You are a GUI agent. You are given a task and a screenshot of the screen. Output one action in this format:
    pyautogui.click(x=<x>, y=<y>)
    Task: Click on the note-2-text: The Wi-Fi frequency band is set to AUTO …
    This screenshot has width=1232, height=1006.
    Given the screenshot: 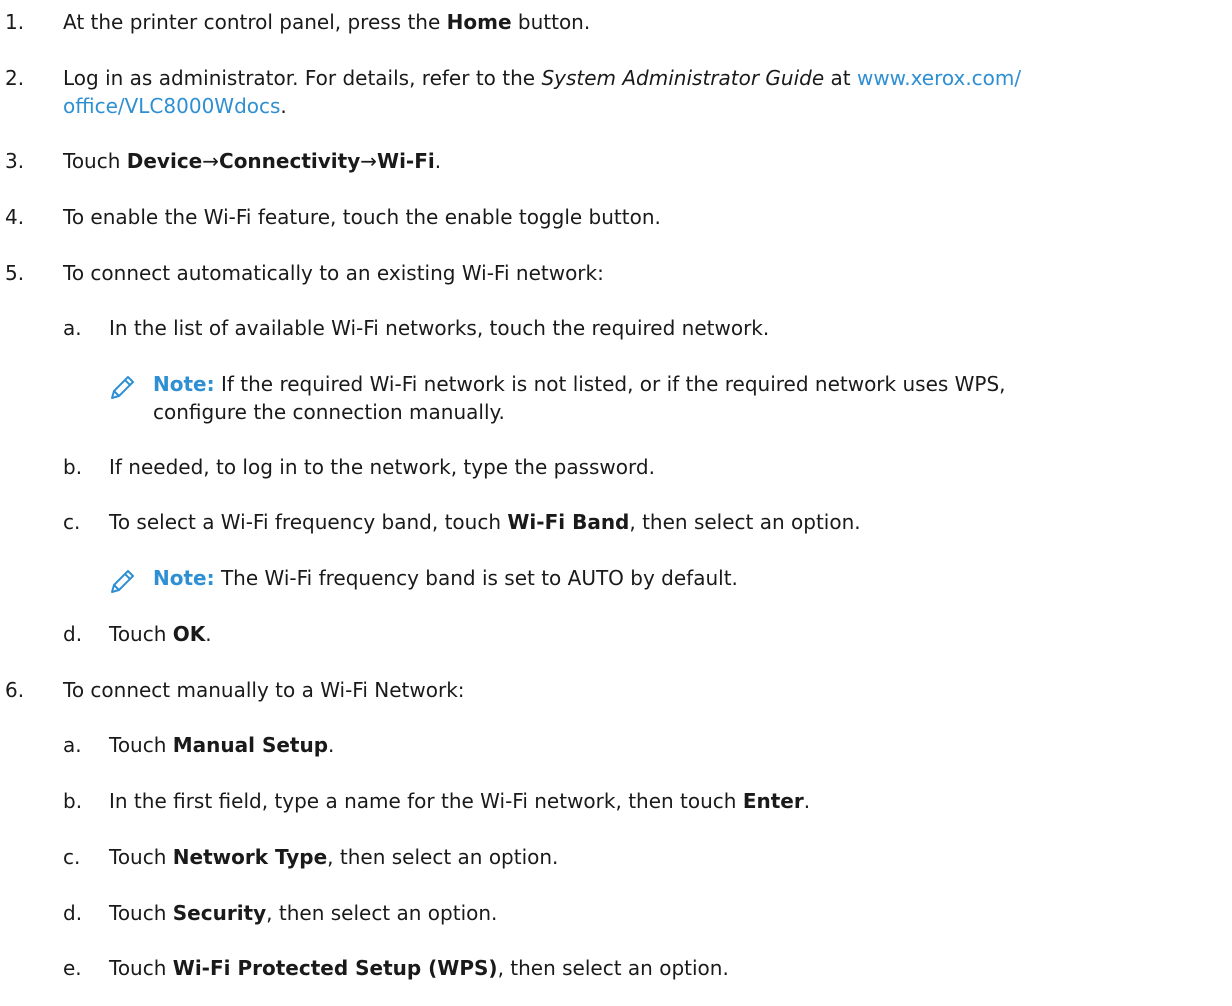 What is the action you would take?
    pyautogui.click(x=476, y=578)
    